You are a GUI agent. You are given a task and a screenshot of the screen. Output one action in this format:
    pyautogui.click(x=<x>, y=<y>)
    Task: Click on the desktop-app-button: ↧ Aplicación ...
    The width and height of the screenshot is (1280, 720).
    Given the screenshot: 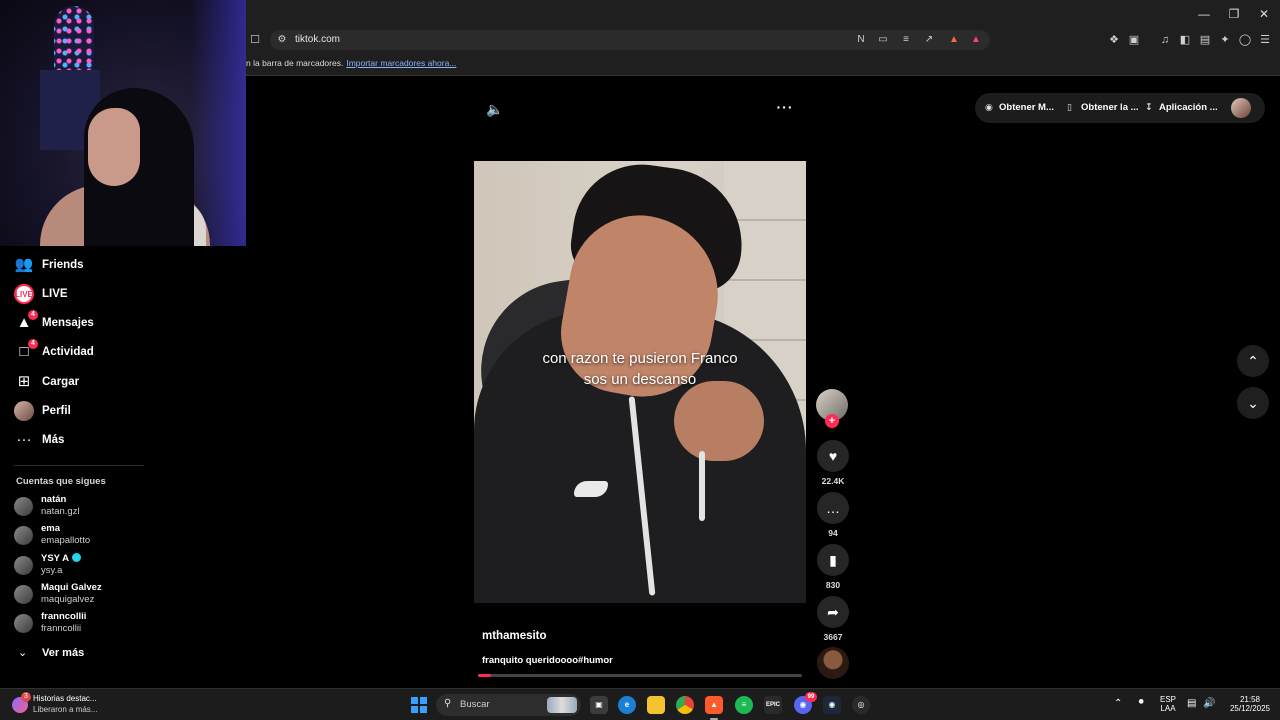 What is the action you would take?
    pyautogui.click(x=1181, y=107)
    